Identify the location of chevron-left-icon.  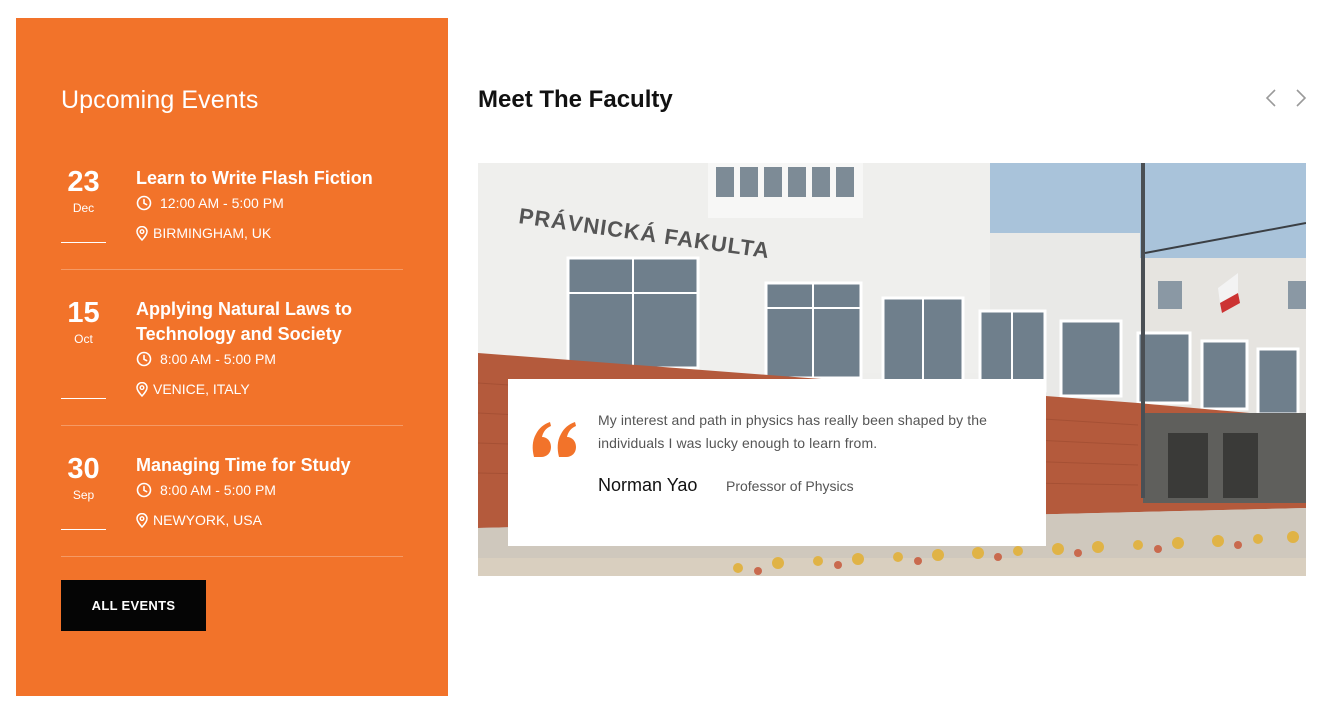
(1271, 98).